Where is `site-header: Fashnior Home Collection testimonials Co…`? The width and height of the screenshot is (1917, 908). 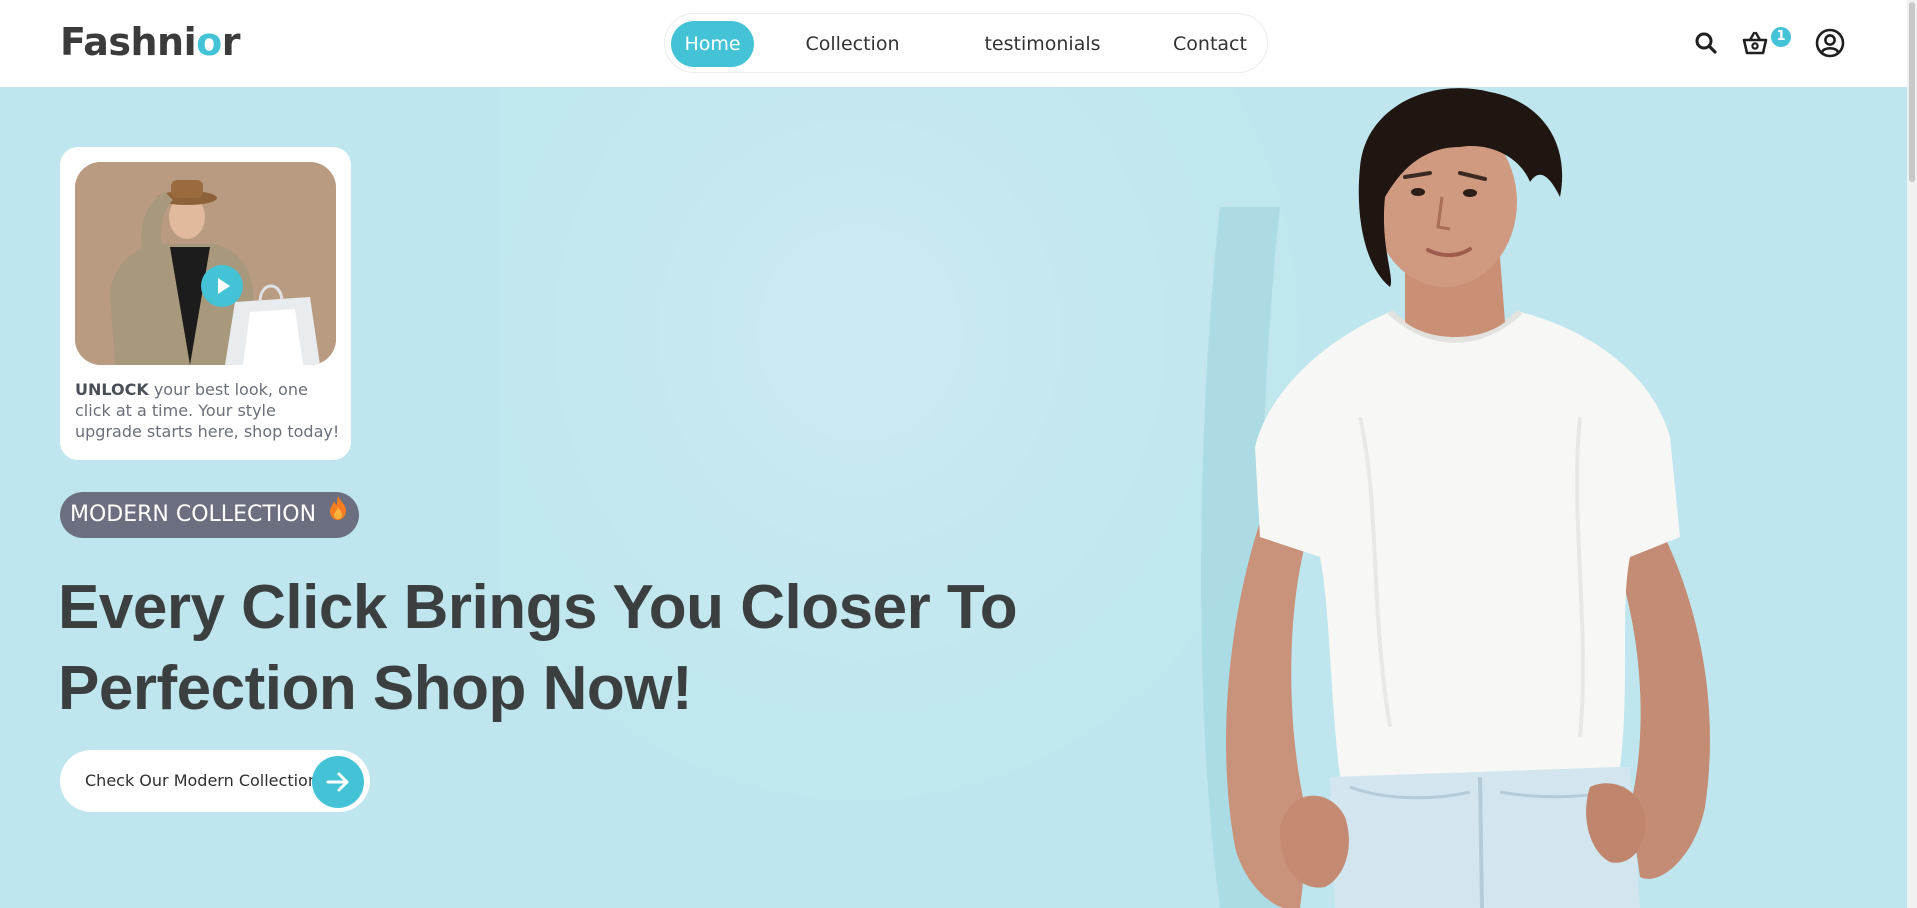
site-header: Fashnior Home Collection testimonials Co… is located at coordinates (953, 43).